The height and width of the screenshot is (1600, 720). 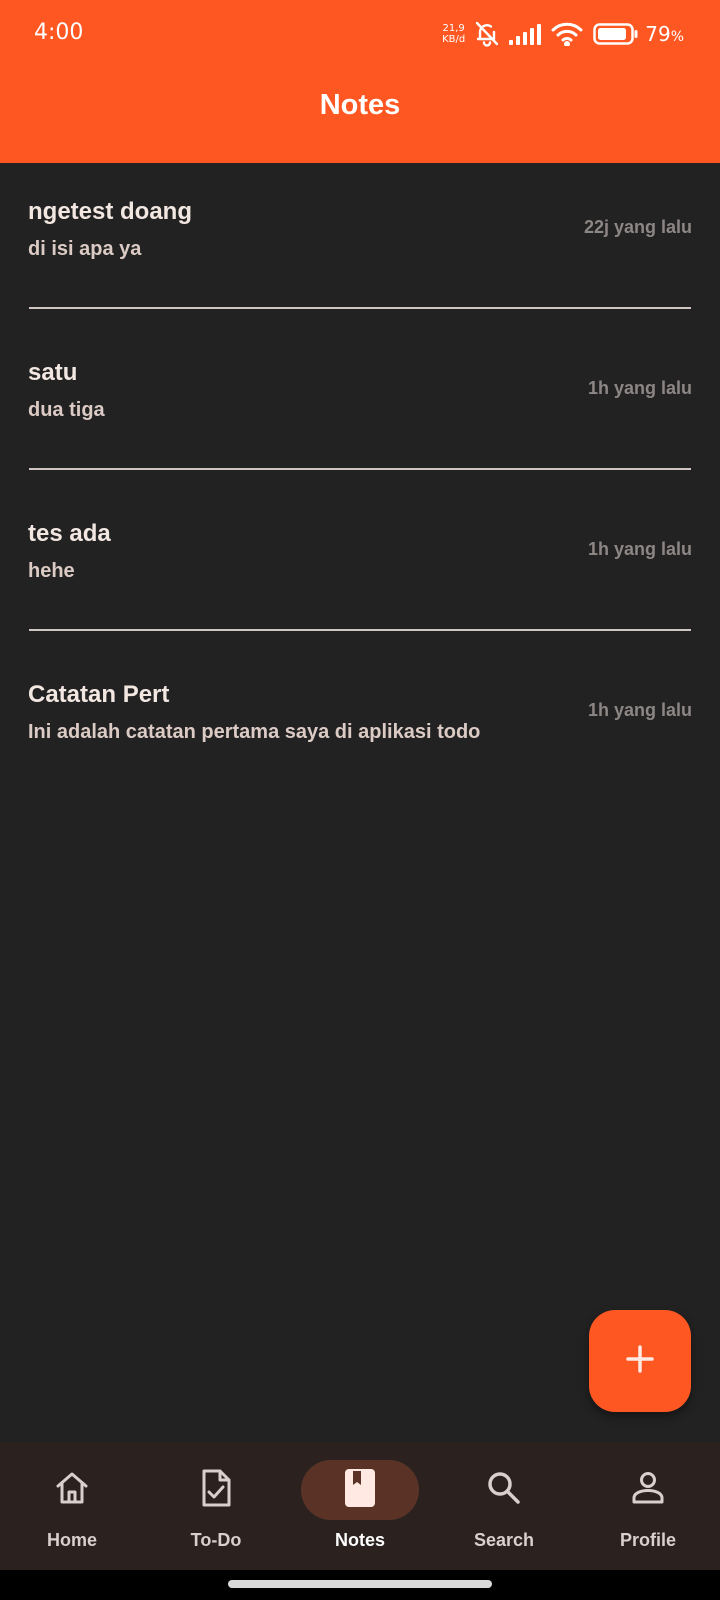 I want to click on note-title: Catatan Pert, so click(x=99, y=694).